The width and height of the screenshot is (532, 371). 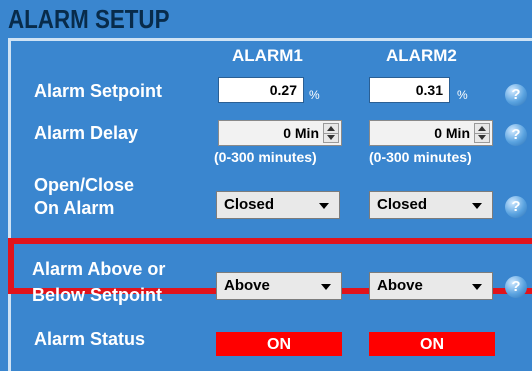 I want to click on above-below-label-line1: Alarm Above or, so click(x=99, y=269).